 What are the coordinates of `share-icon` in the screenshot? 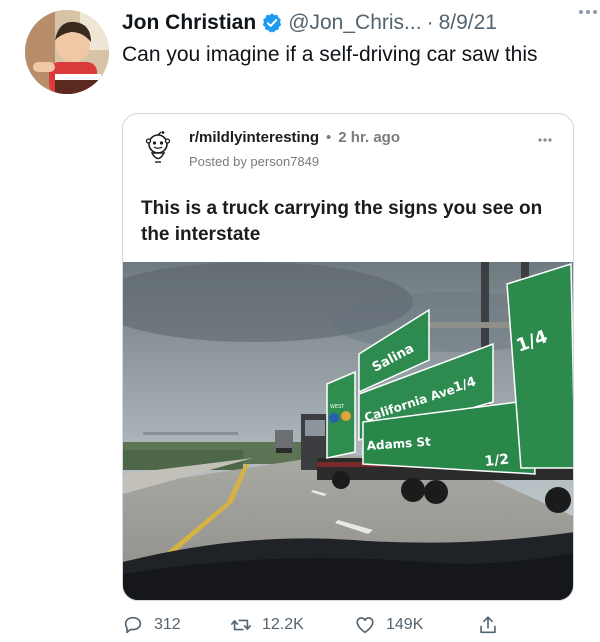 It's located at (488, 625).